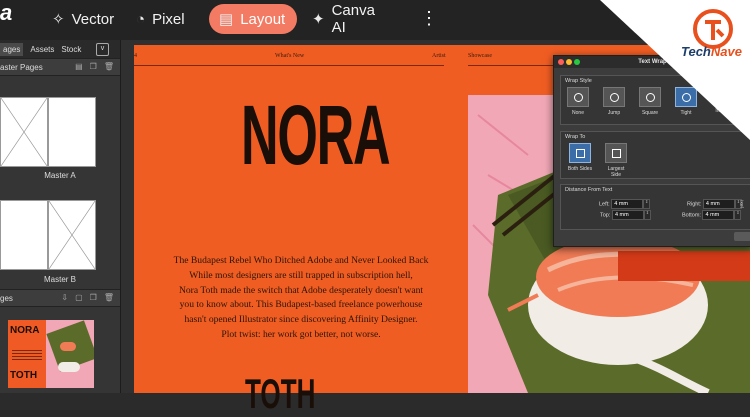  I want to click on canva-ai-label: Canva AI, so click(353, 19).